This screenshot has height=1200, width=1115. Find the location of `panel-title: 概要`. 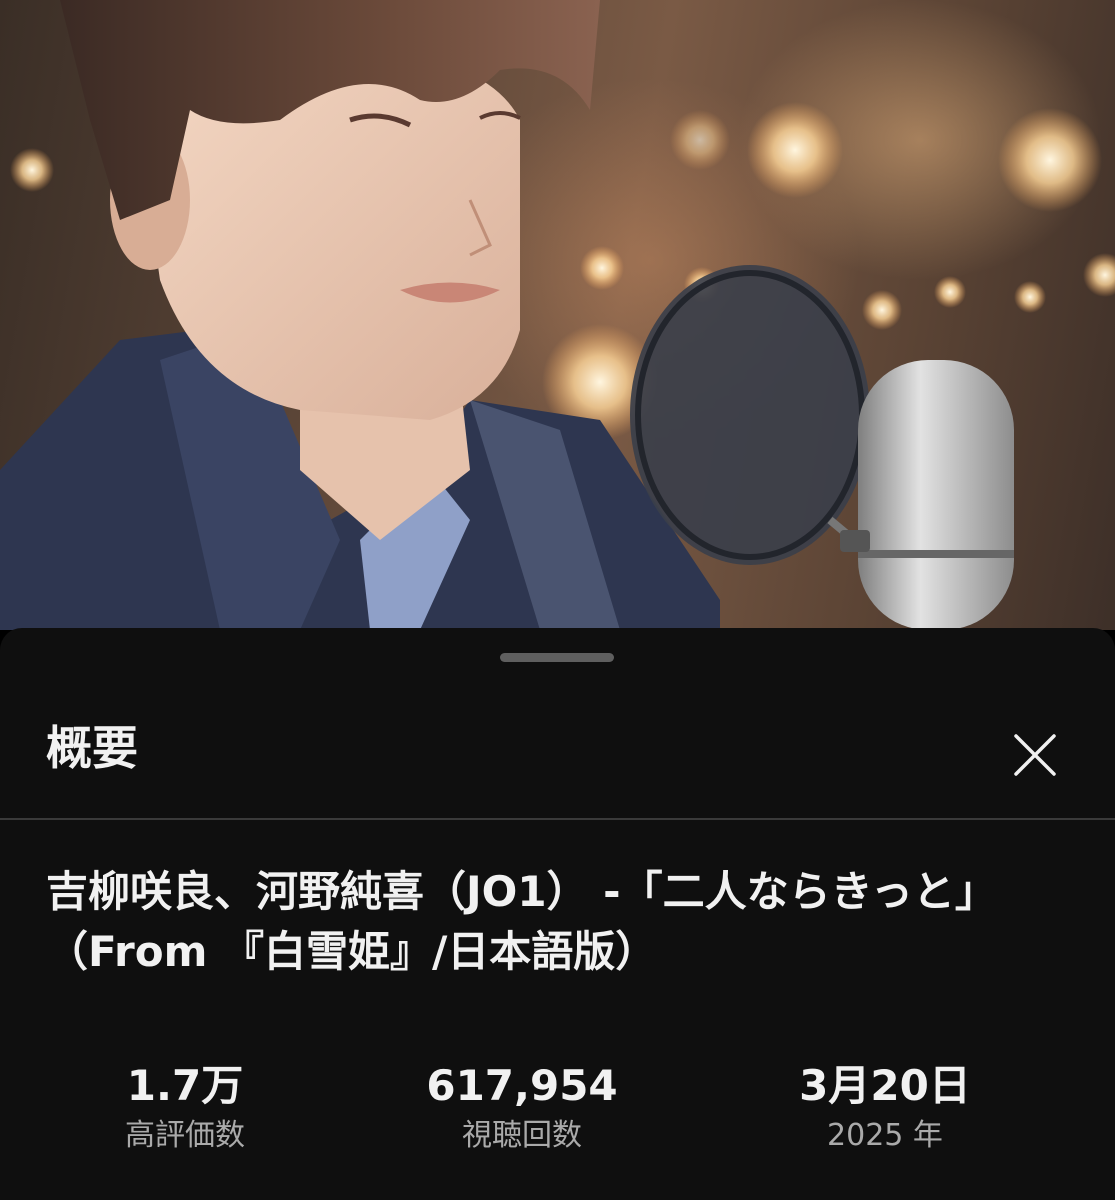

panel-title: 概要 is located at coordinates (92, 748).